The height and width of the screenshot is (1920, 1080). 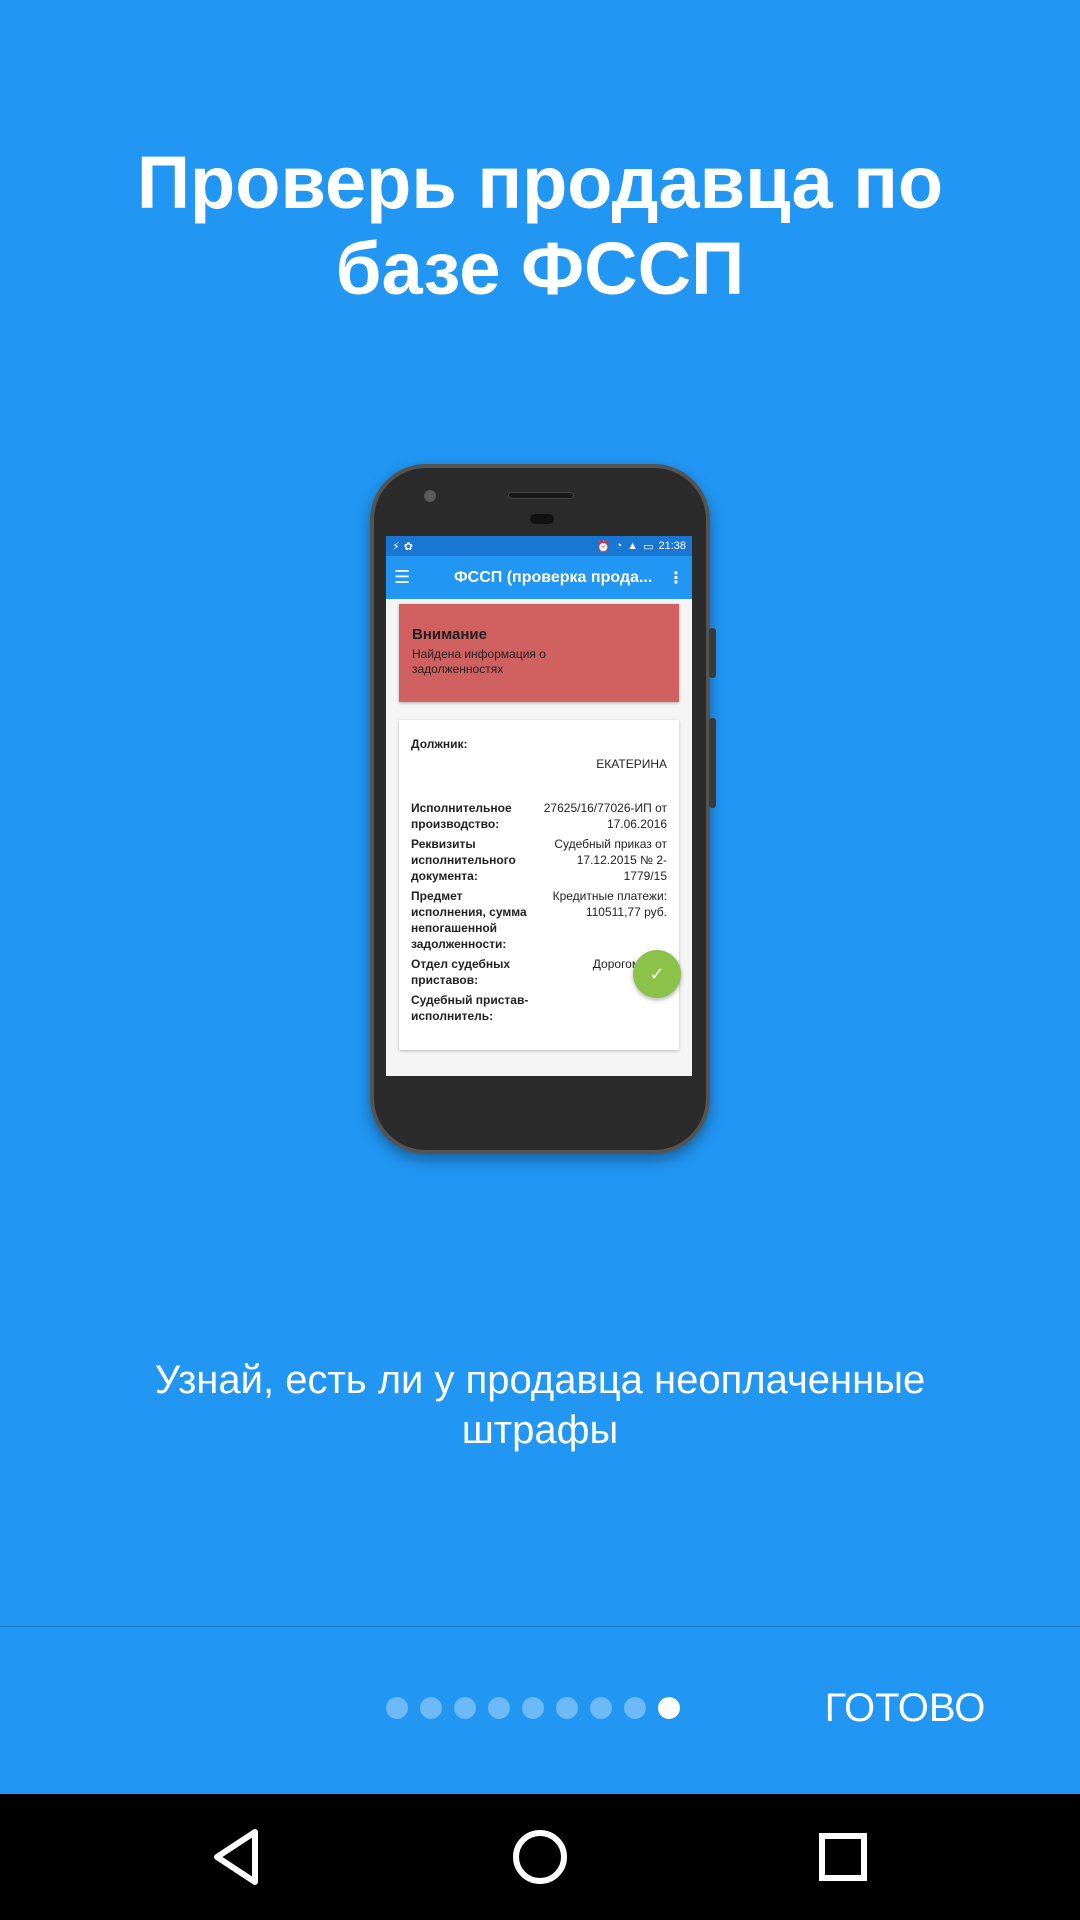 What do you see at coordinates (905, 1708) in the screenshot?
I see `done-button: ГОТОВО` at bounding box center [905, 1708].